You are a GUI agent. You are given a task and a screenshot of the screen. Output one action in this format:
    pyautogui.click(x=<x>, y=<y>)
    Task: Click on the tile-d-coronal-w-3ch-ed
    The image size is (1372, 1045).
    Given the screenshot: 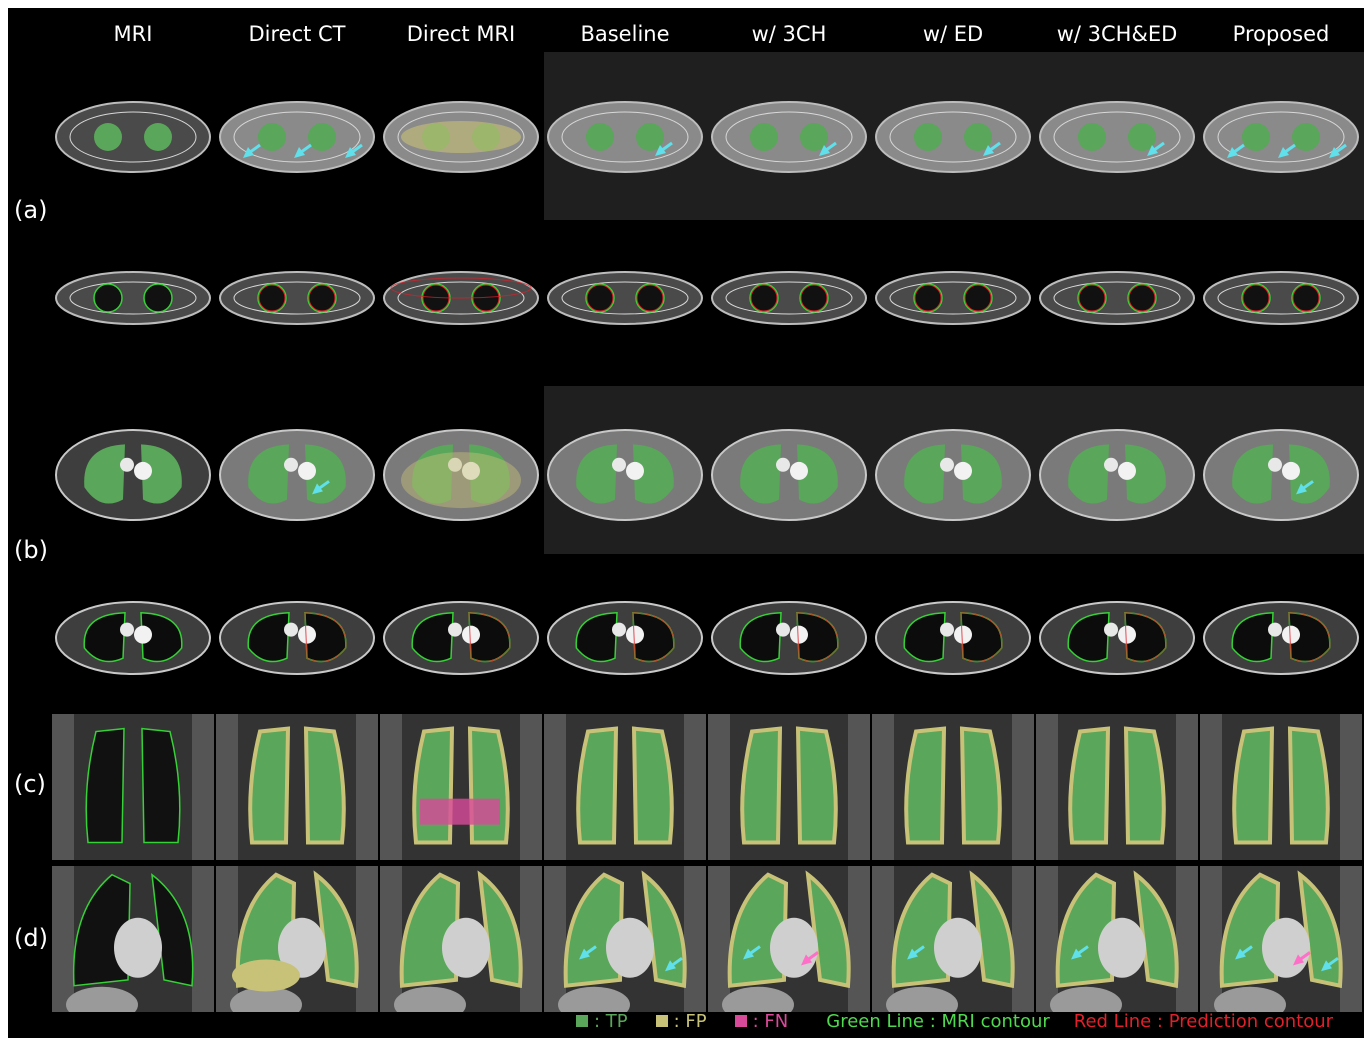 What is the action you would take?
    pyautogui.click(x=1117, y=939)
    